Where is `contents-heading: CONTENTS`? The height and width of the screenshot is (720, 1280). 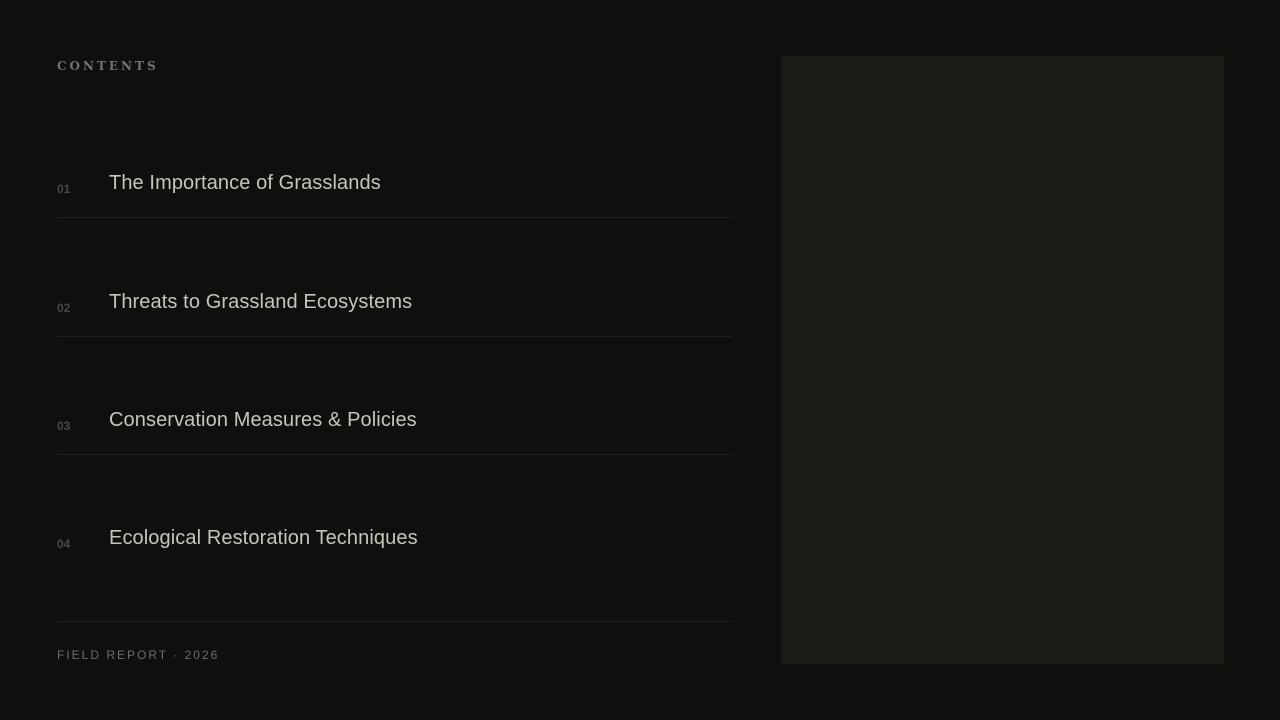
contents-heading: CONTENTS is located at coordinates (108, 66).